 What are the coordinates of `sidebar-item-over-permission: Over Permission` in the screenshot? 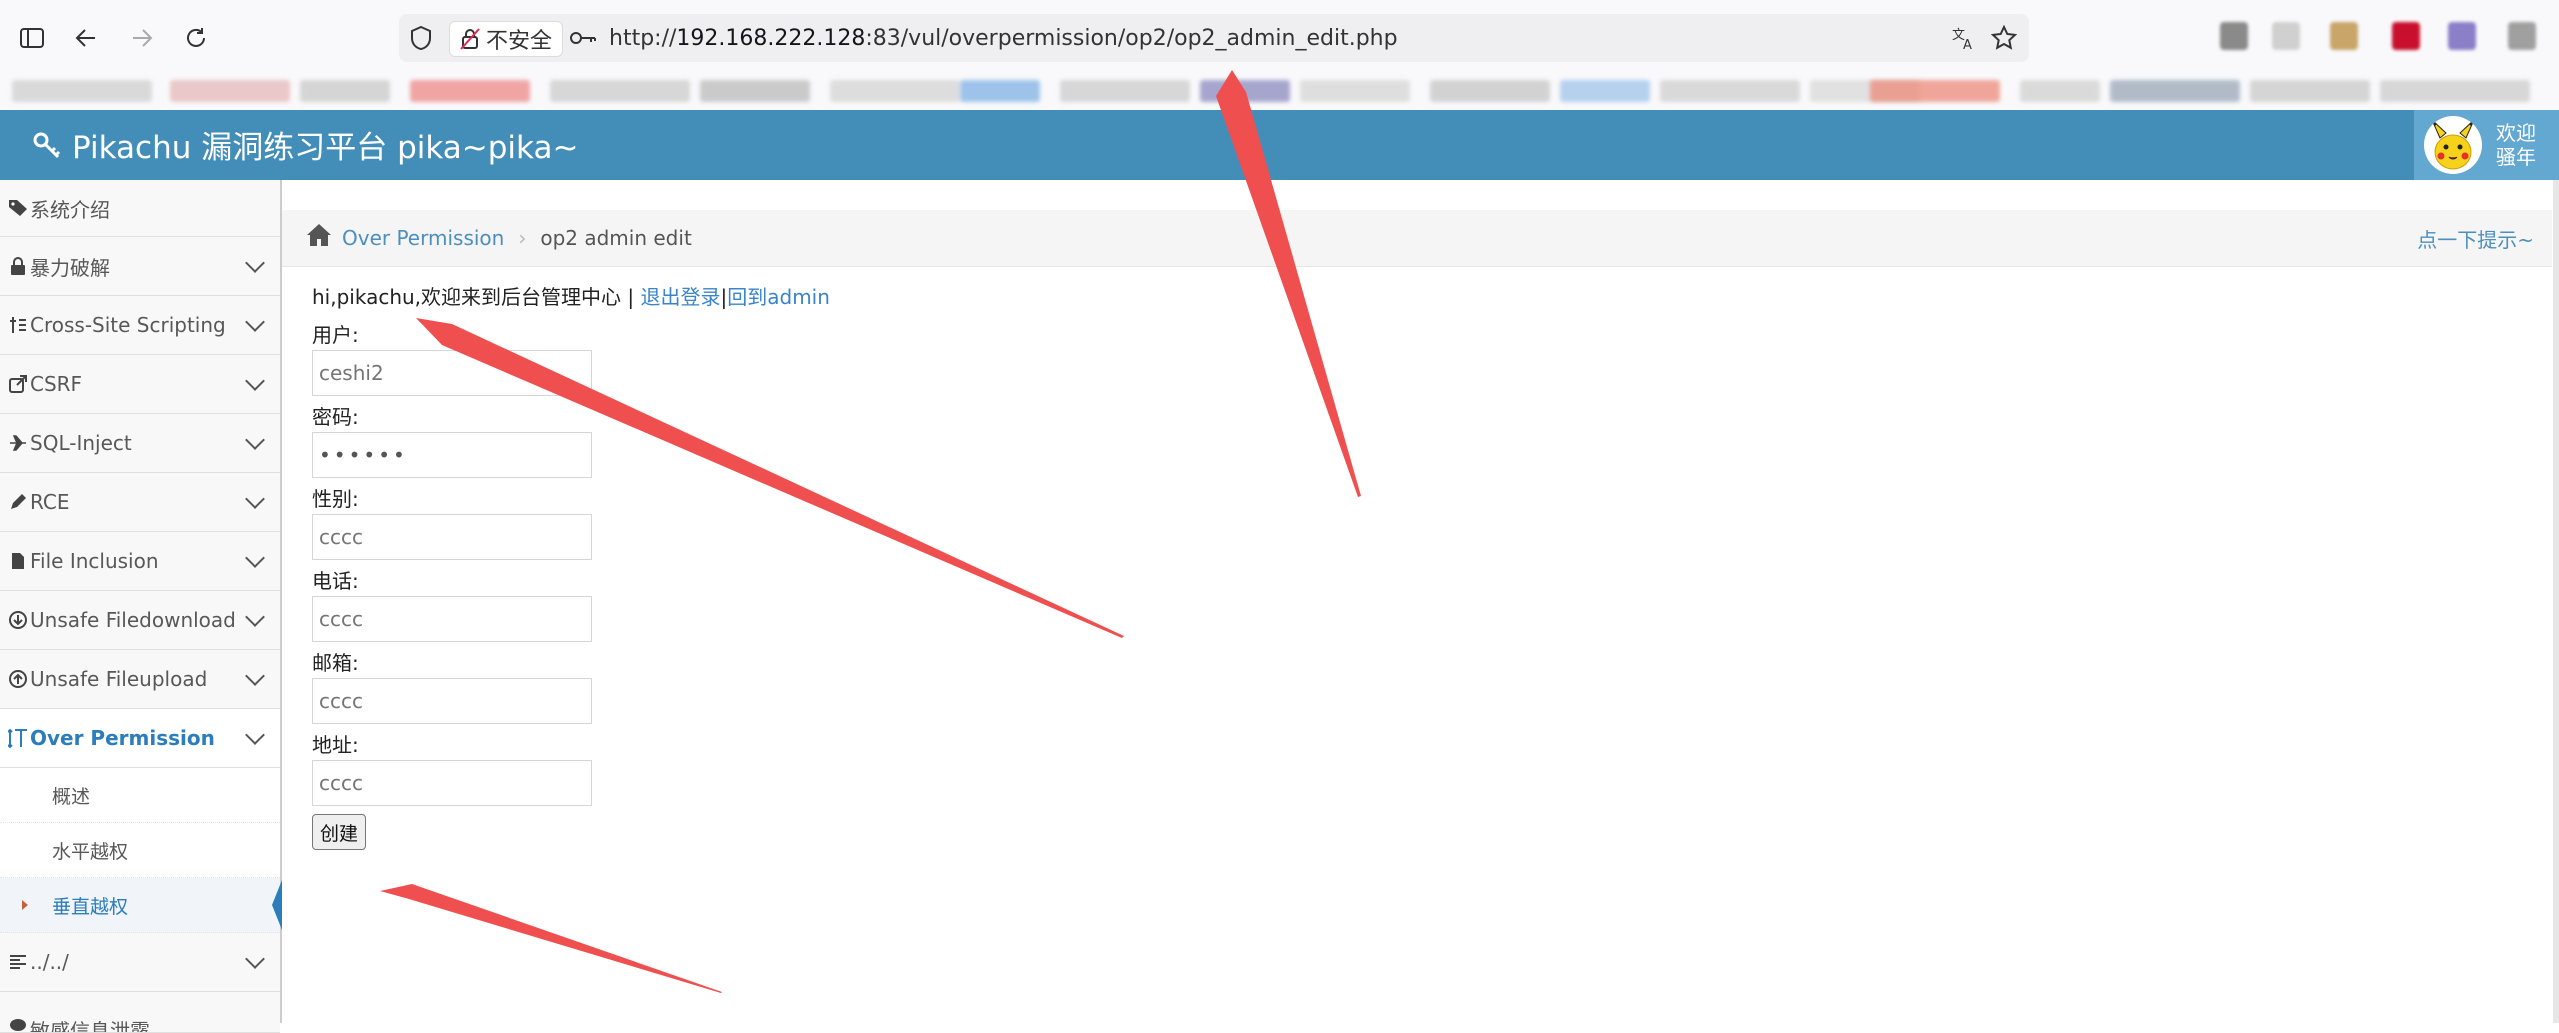 It's located at (140, 738).